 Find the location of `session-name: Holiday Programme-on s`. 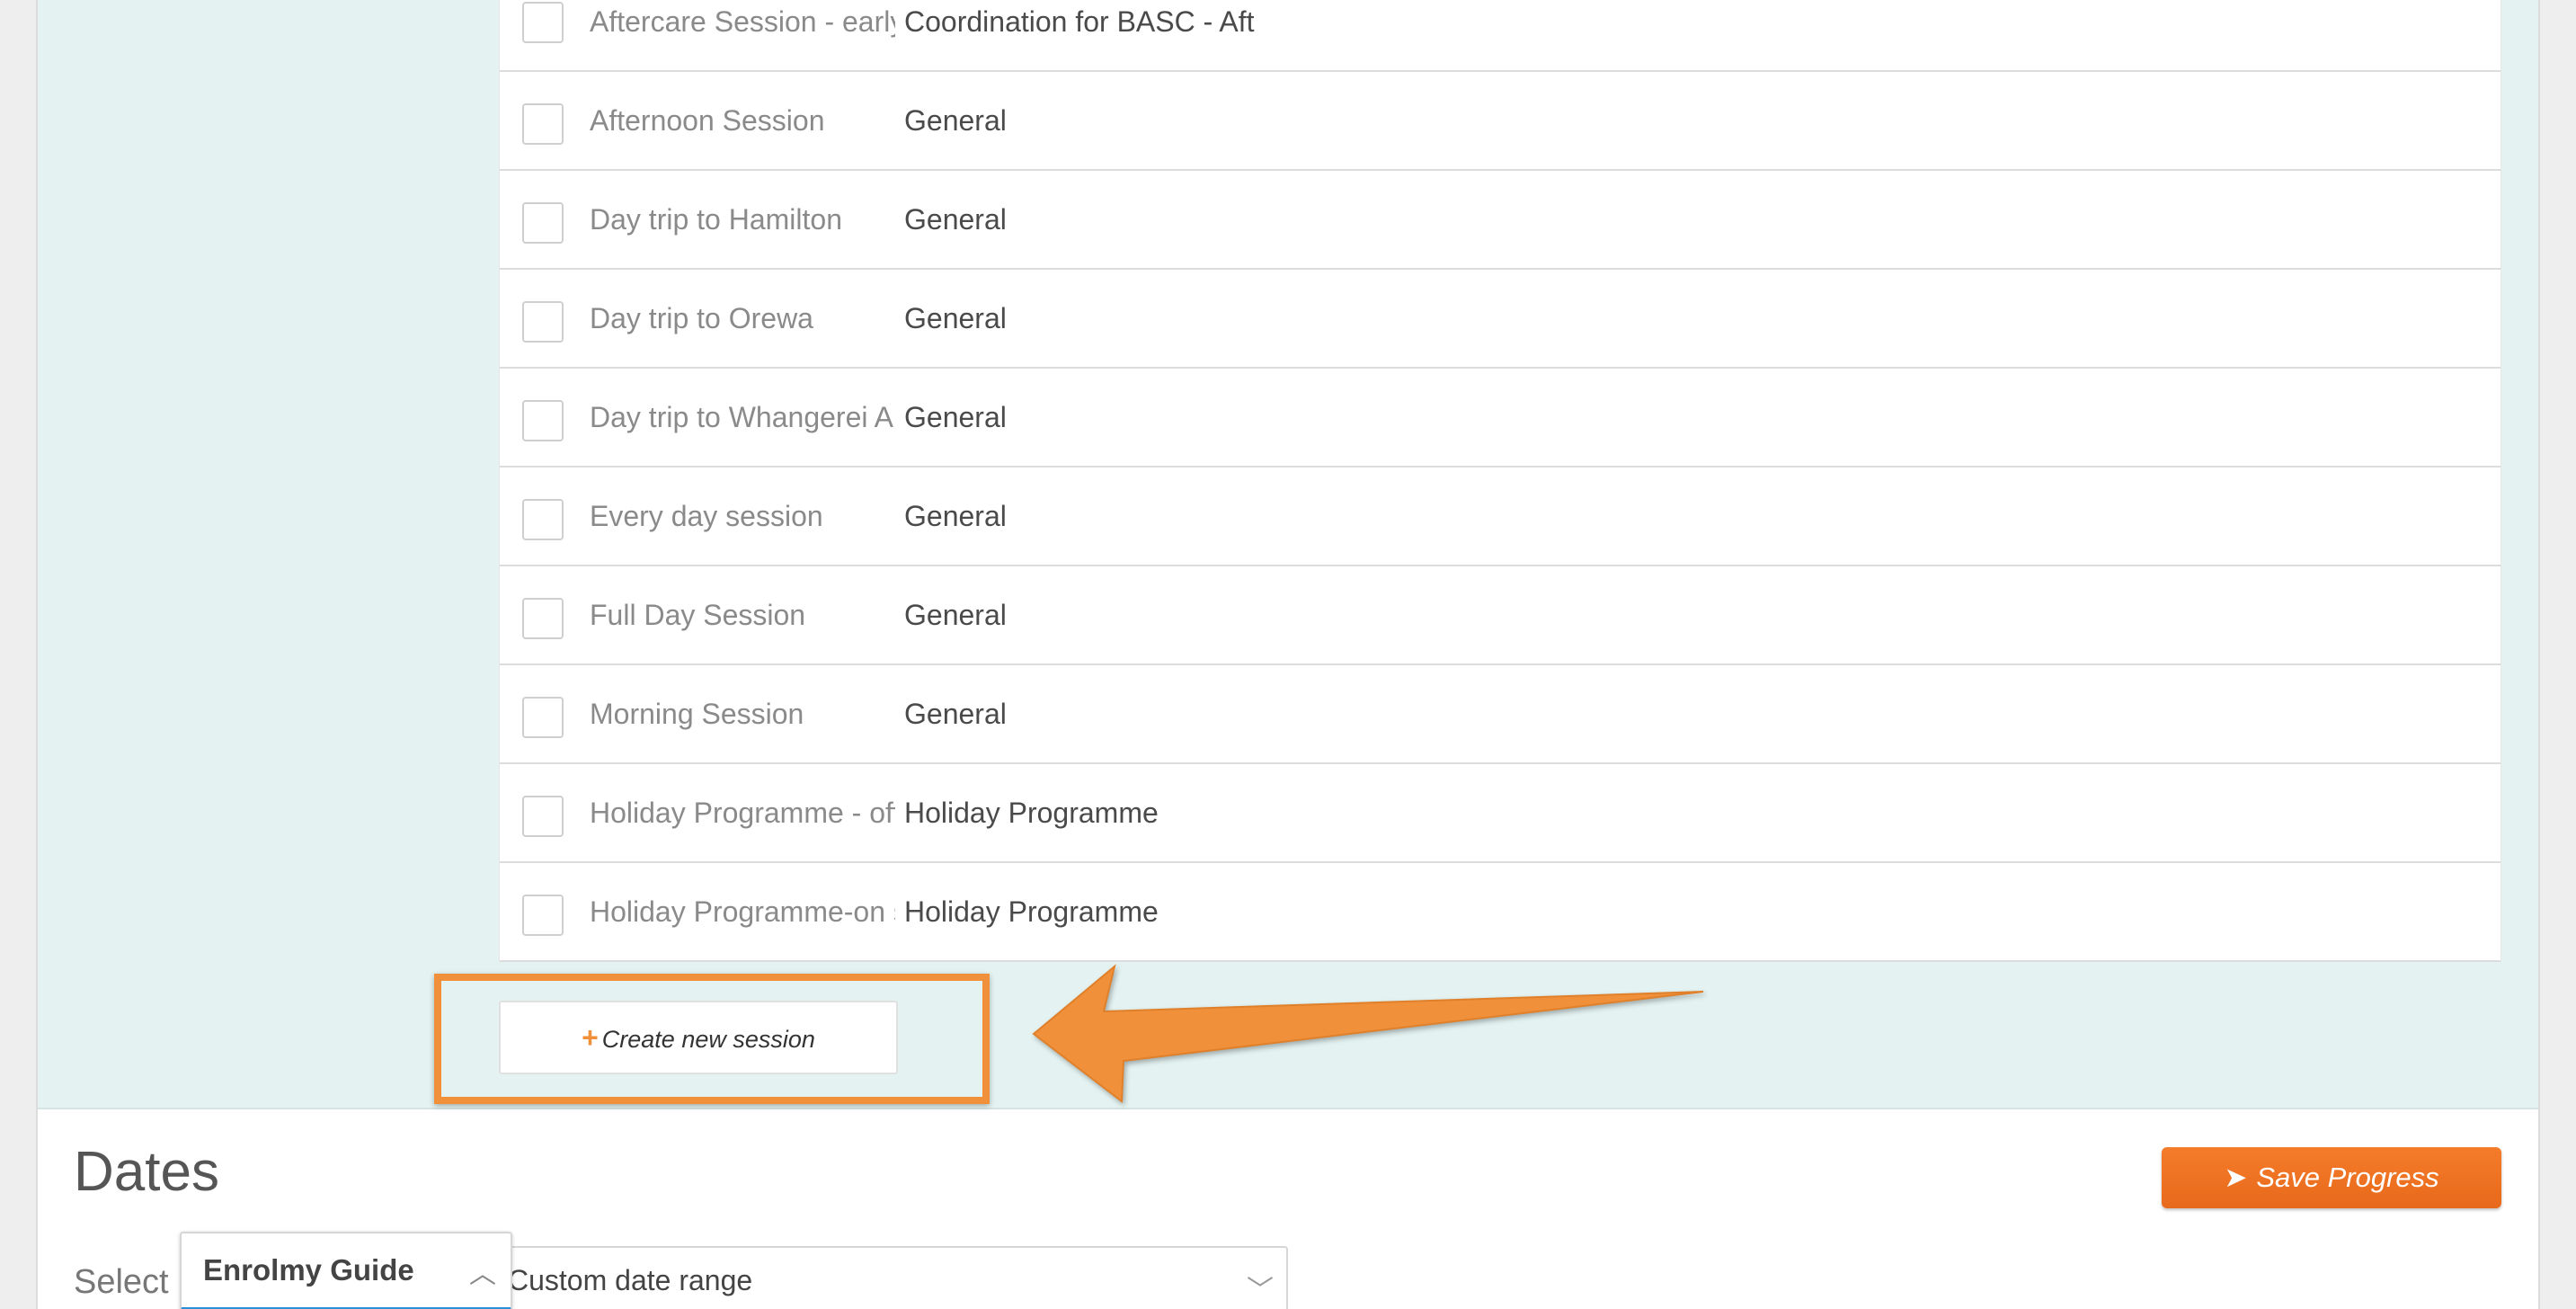

session-name: Holiday Programme-on s is located at coordinates (742, 911).